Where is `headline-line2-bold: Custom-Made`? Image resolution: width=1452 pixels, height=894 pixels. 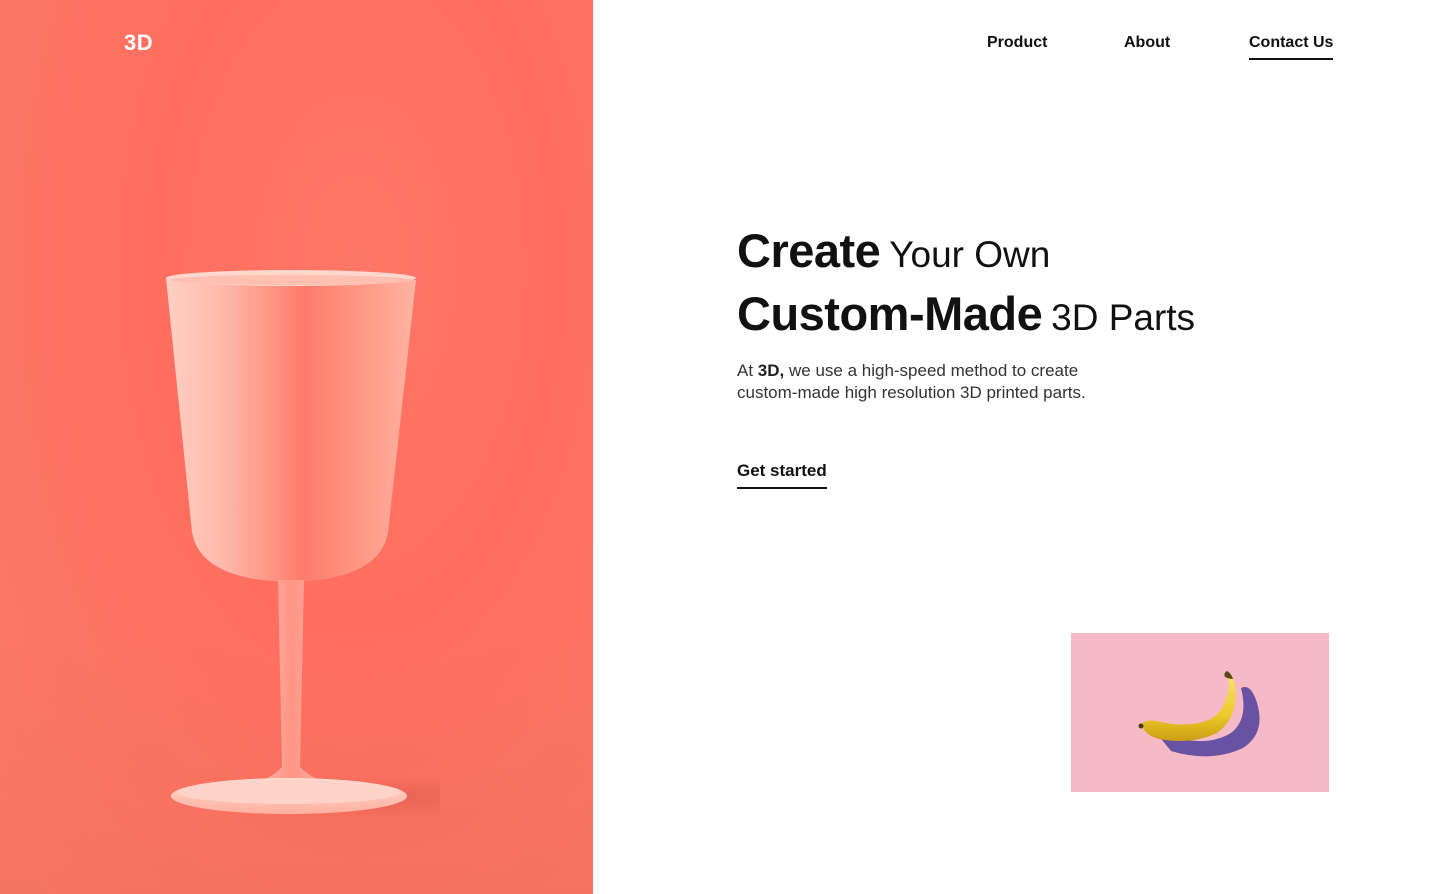
headline-line2-bold: Custom-Made is located at coordinates (890, 313).